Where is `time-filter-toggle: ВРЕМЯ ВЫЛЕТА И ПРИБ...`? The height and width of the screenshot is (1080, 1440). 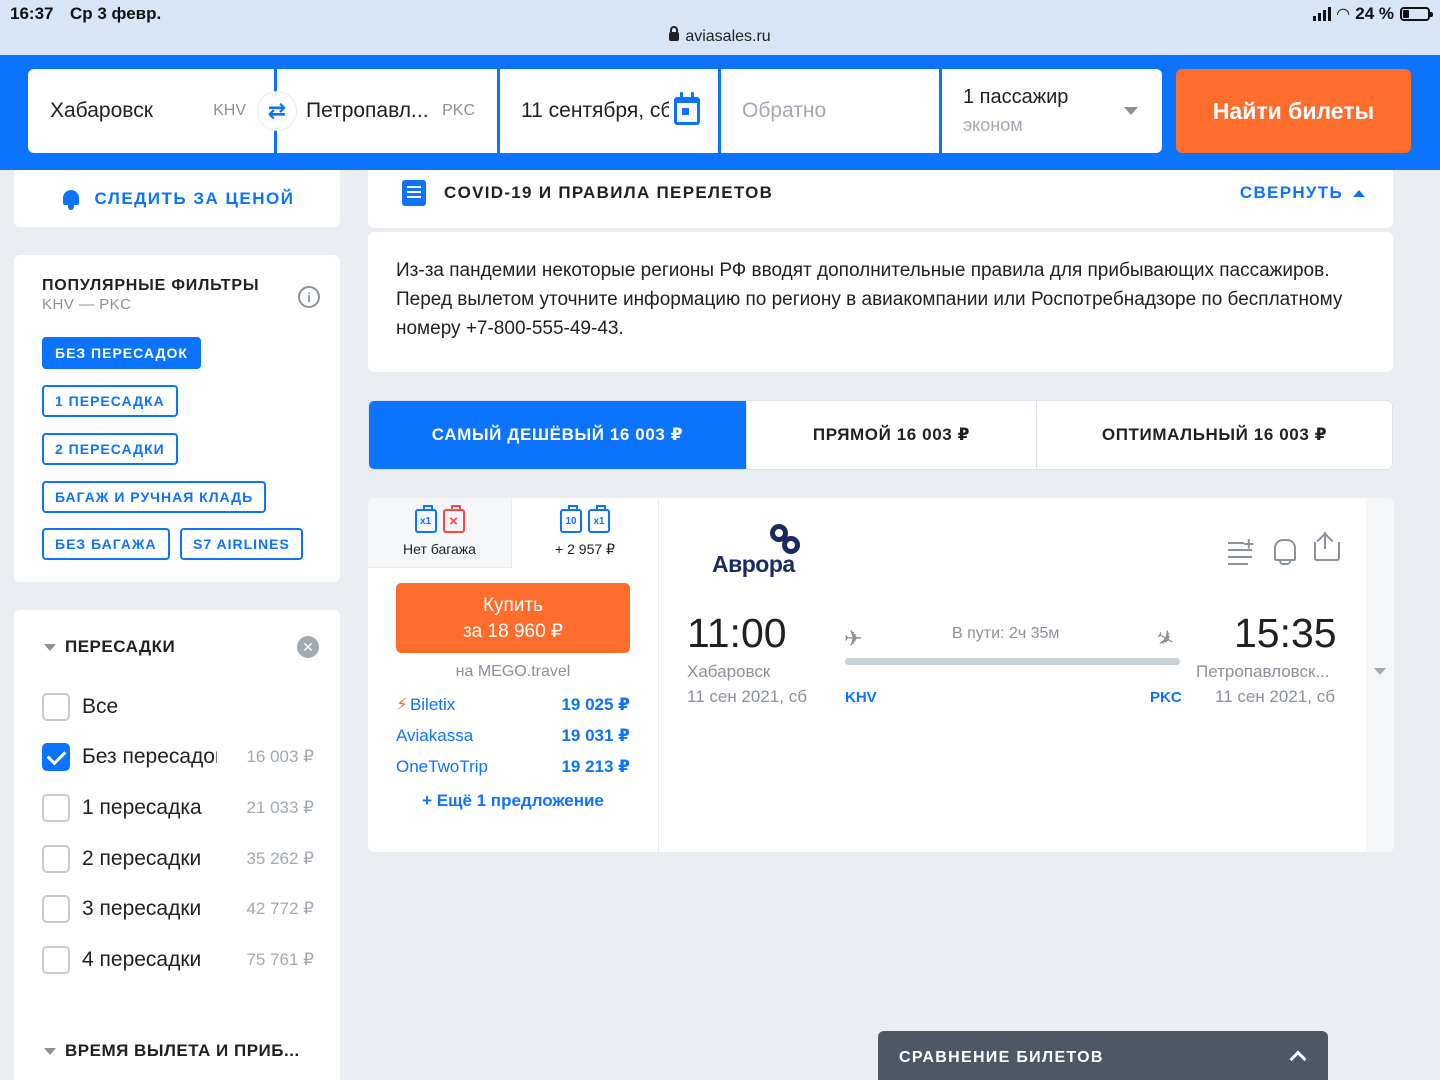
time-filter-toggle: ВРЕМЯ ВЫЛЕТА И ПРИБ... is located at coordinates (172, 1051).